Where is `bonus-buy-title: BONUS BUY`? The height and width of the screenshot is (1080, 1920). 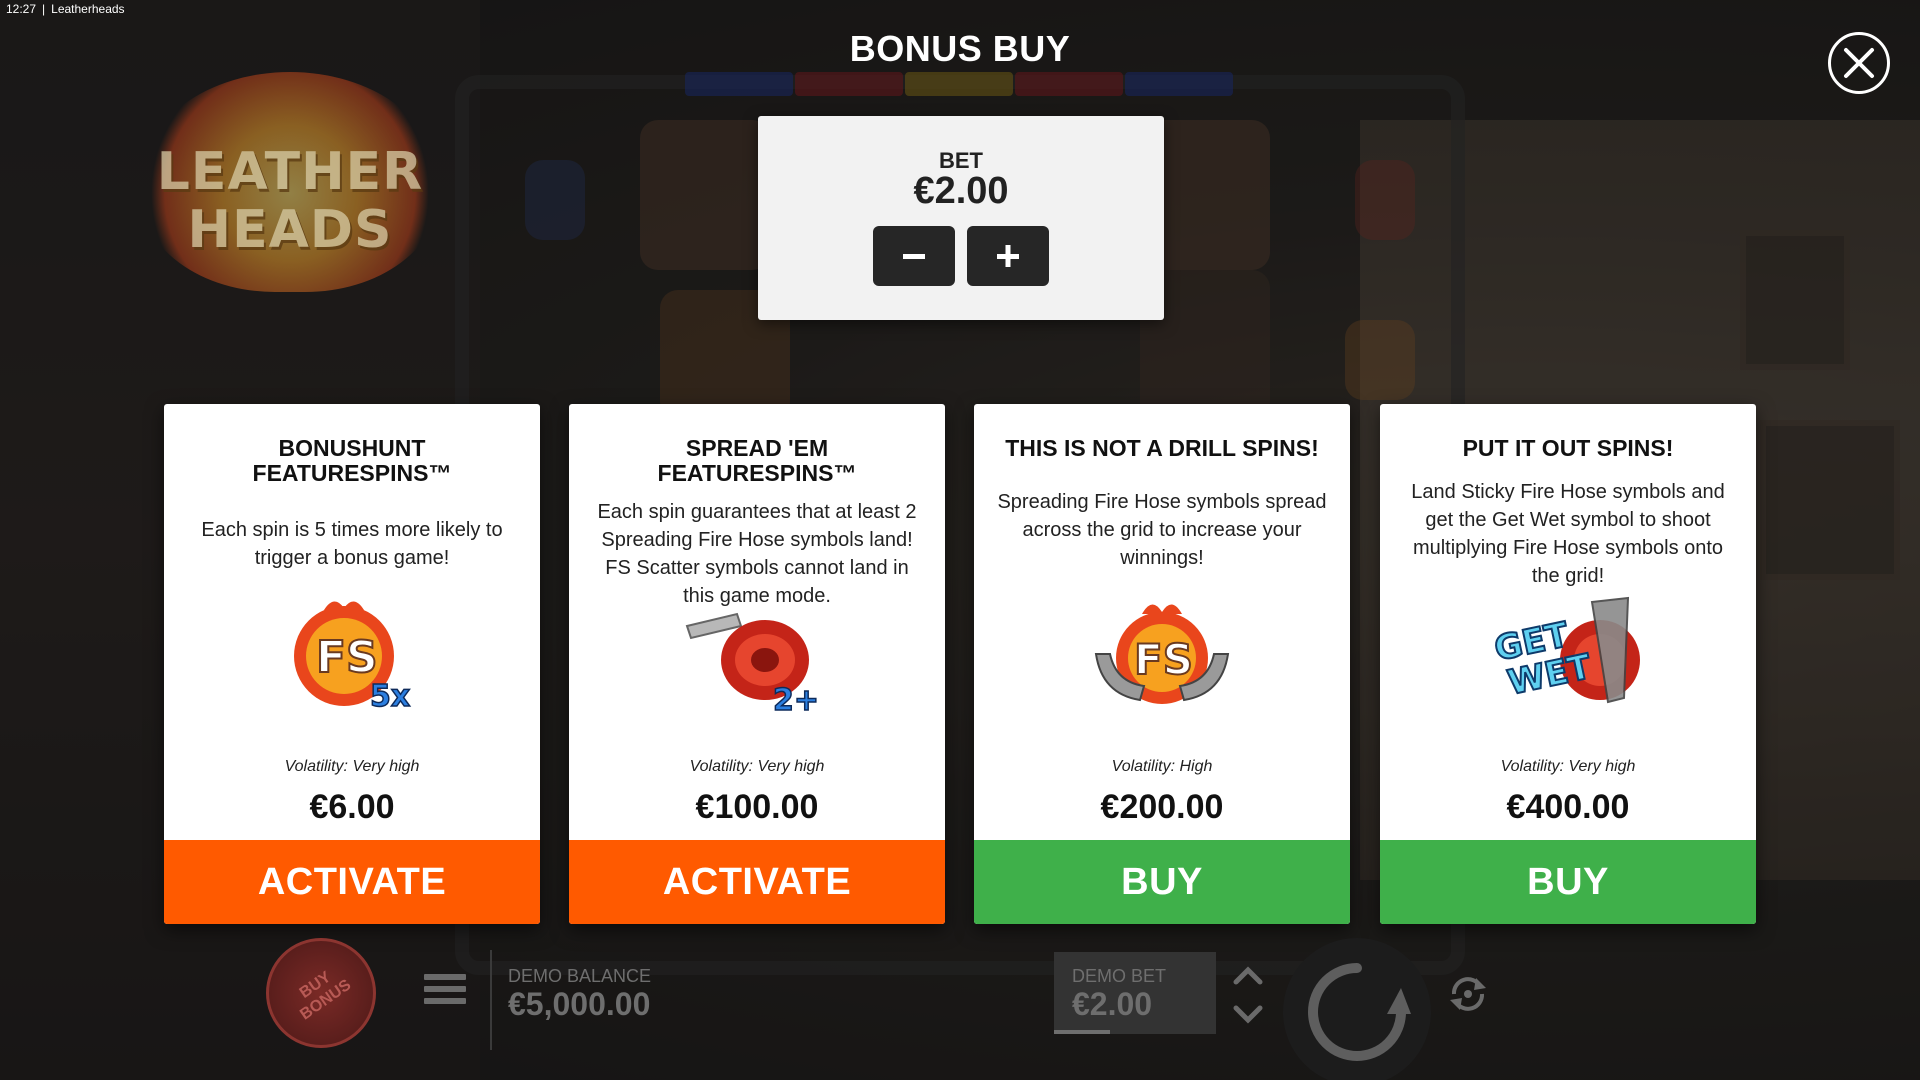 bonus-buy-title: BONUS BUY is located at coordinates (960, 48).